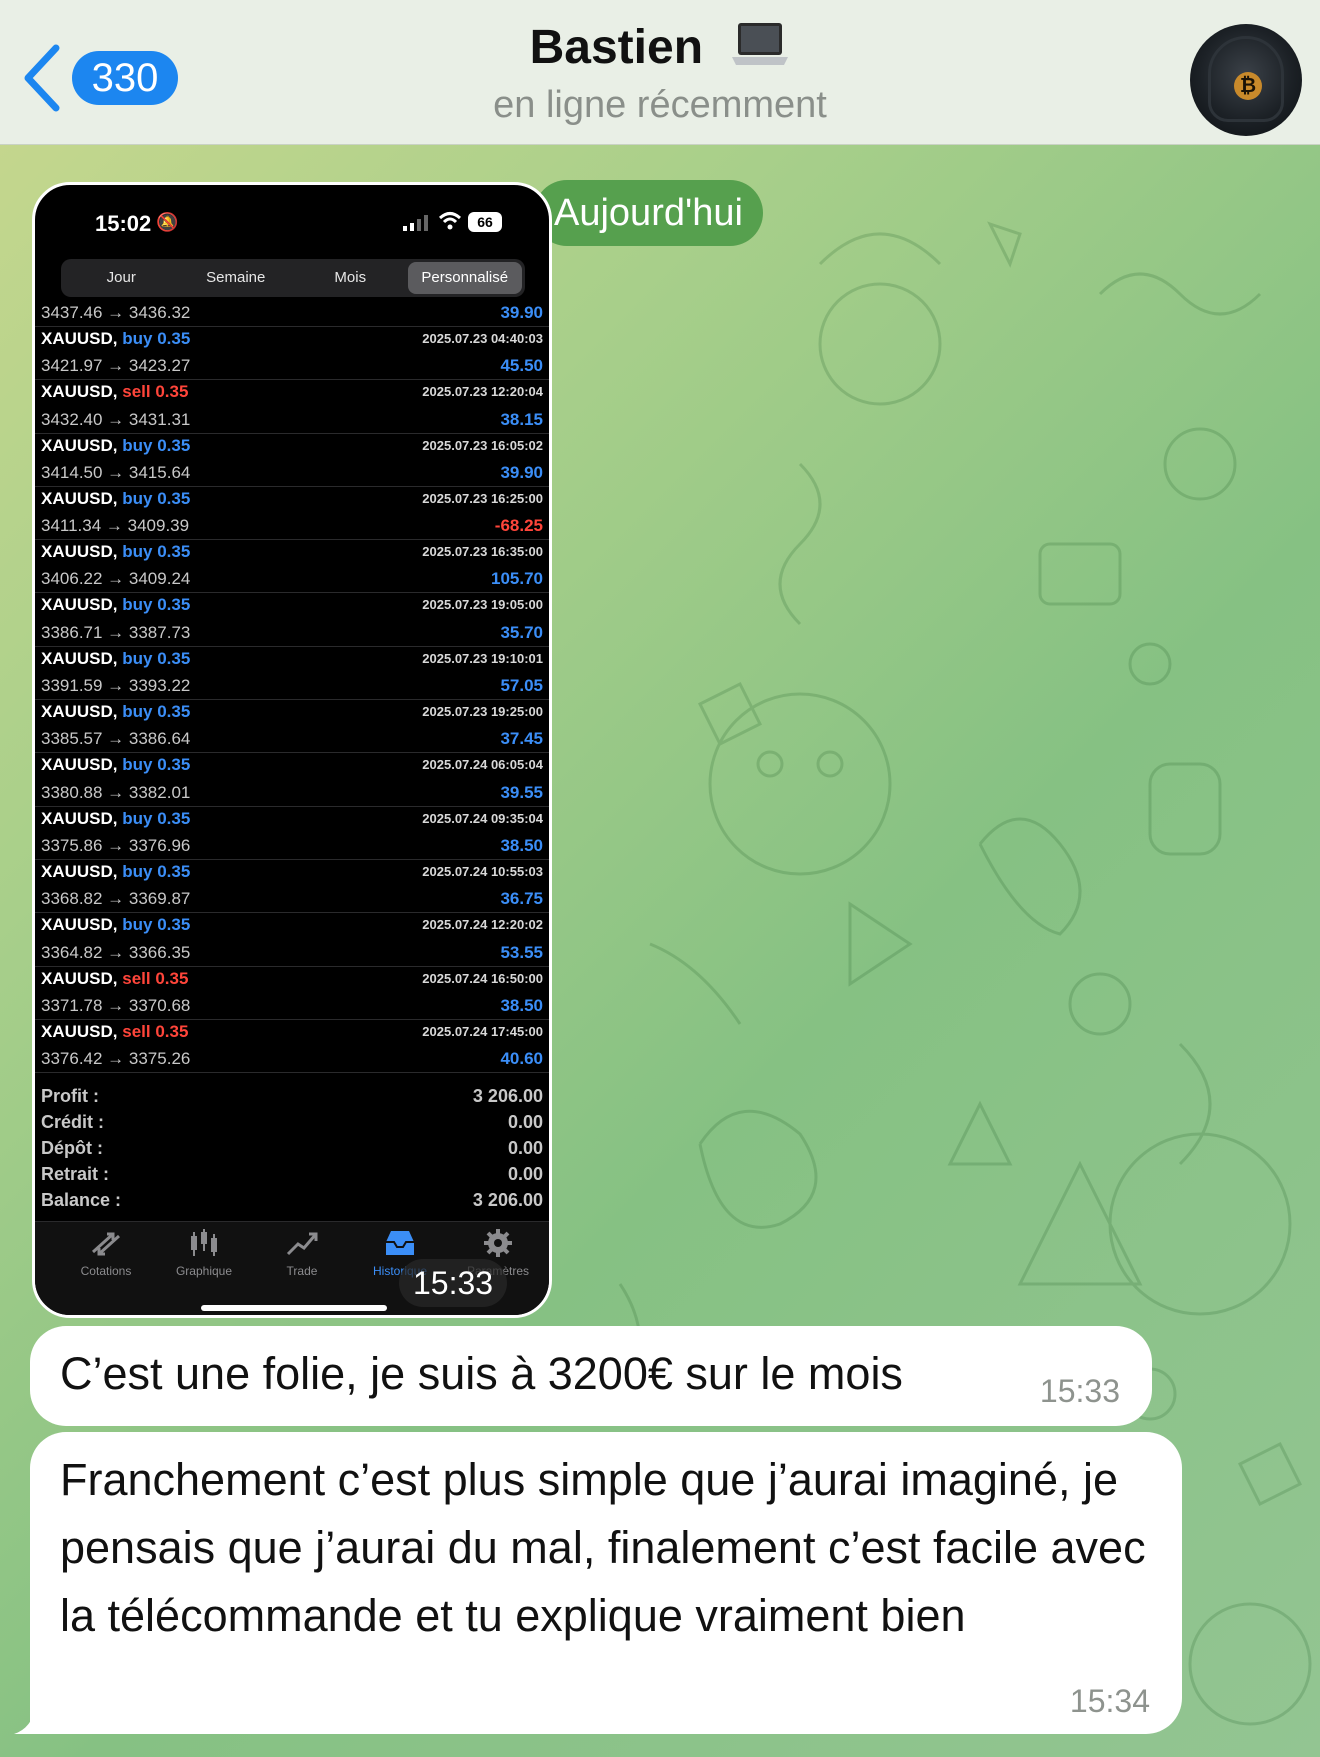 This screenshot has height=1757, width=1320. Describe the element at coordinates (292, 1125) in the screenshot. I see `summary-row: Crédit : 0.00` at that location.